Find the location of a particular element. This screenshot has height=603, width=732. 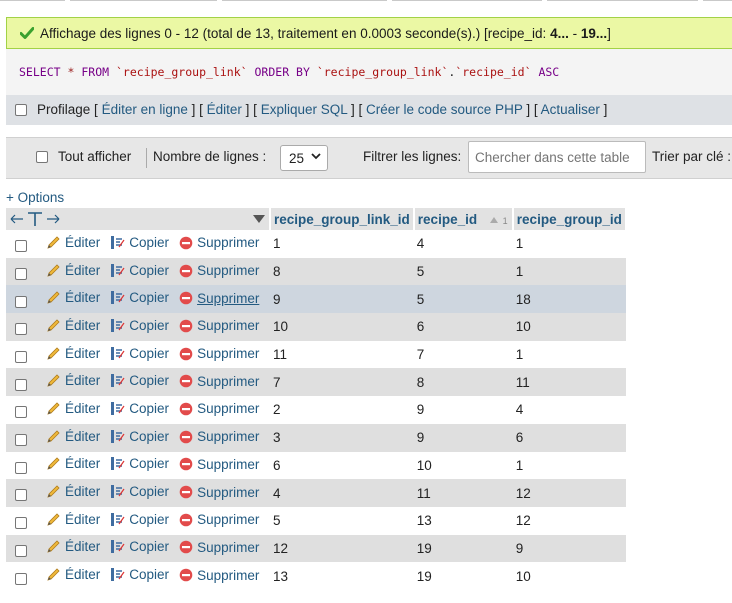

sort-options-icon is located at coordinates (258, 219).